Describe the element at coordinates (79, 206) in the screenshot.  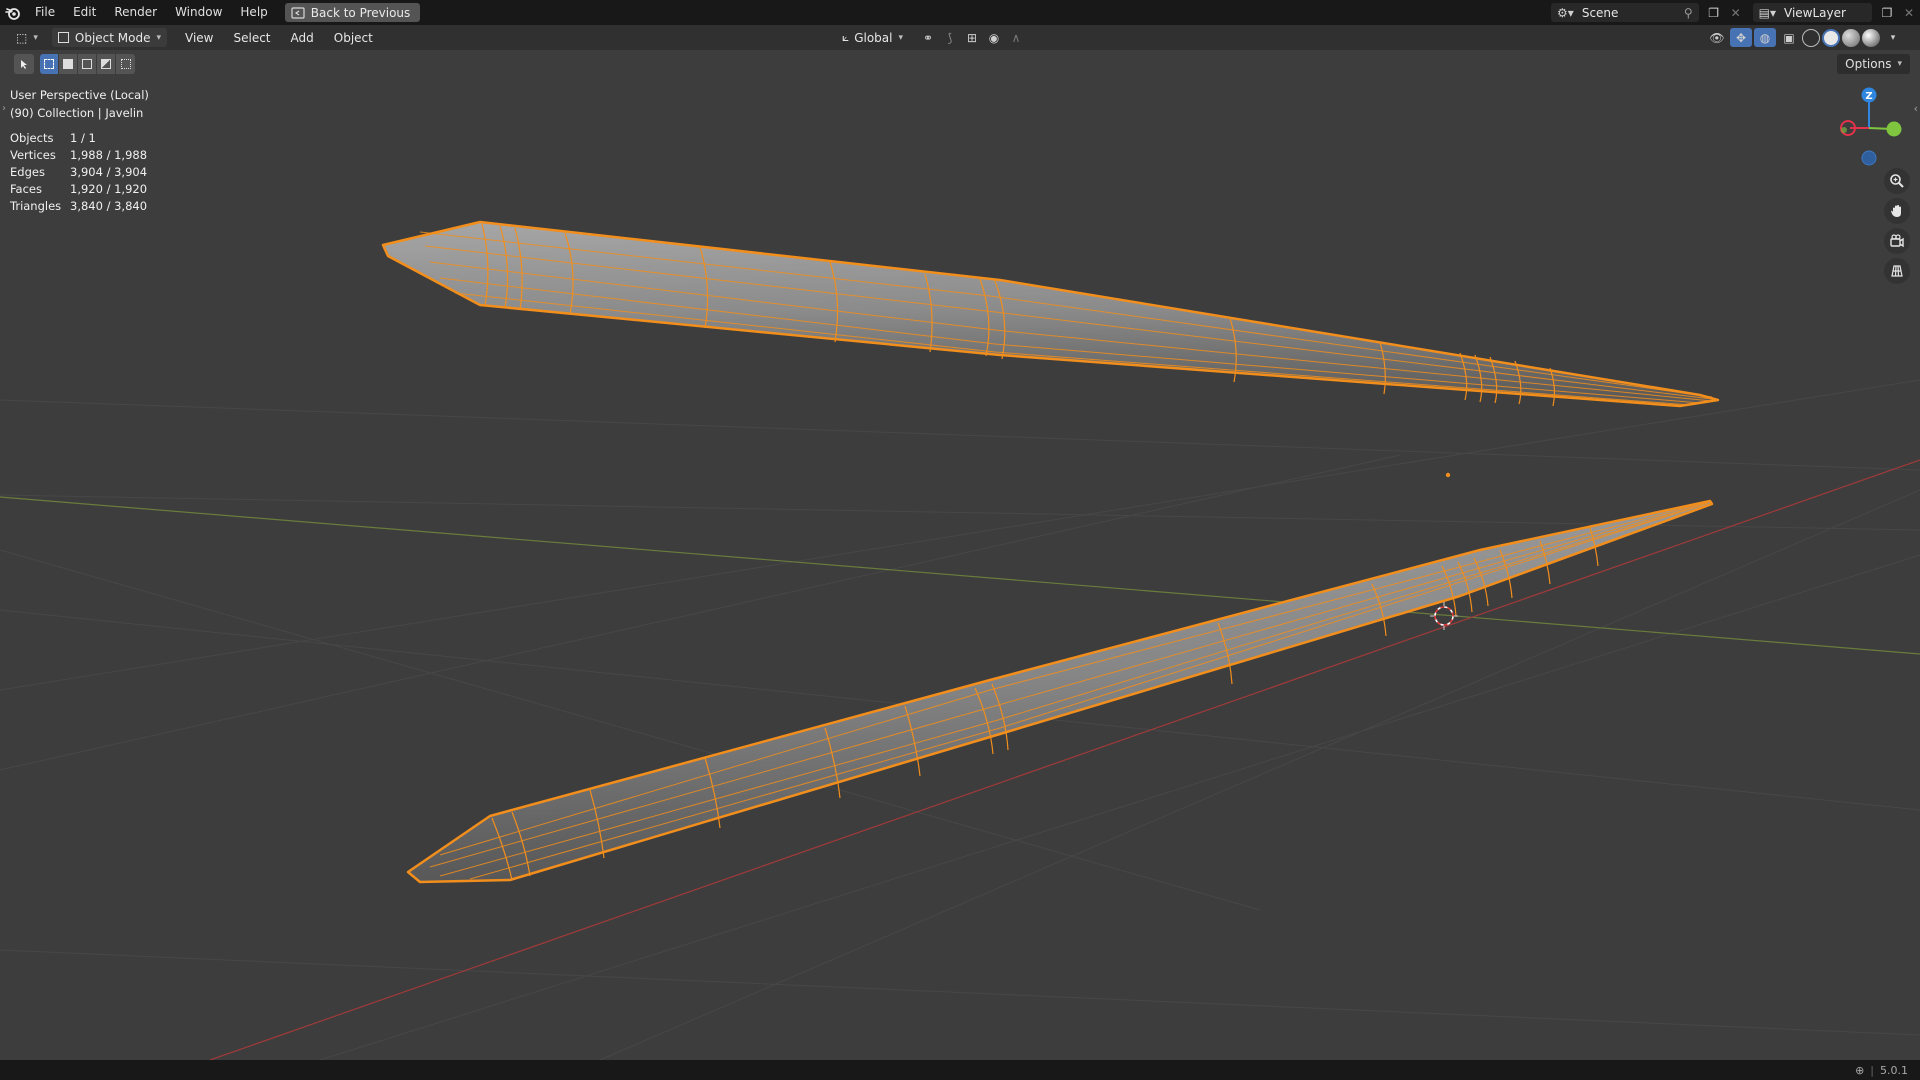
I see `stat-row-triangles: Triangles 3,840 / 3,840` at that location.